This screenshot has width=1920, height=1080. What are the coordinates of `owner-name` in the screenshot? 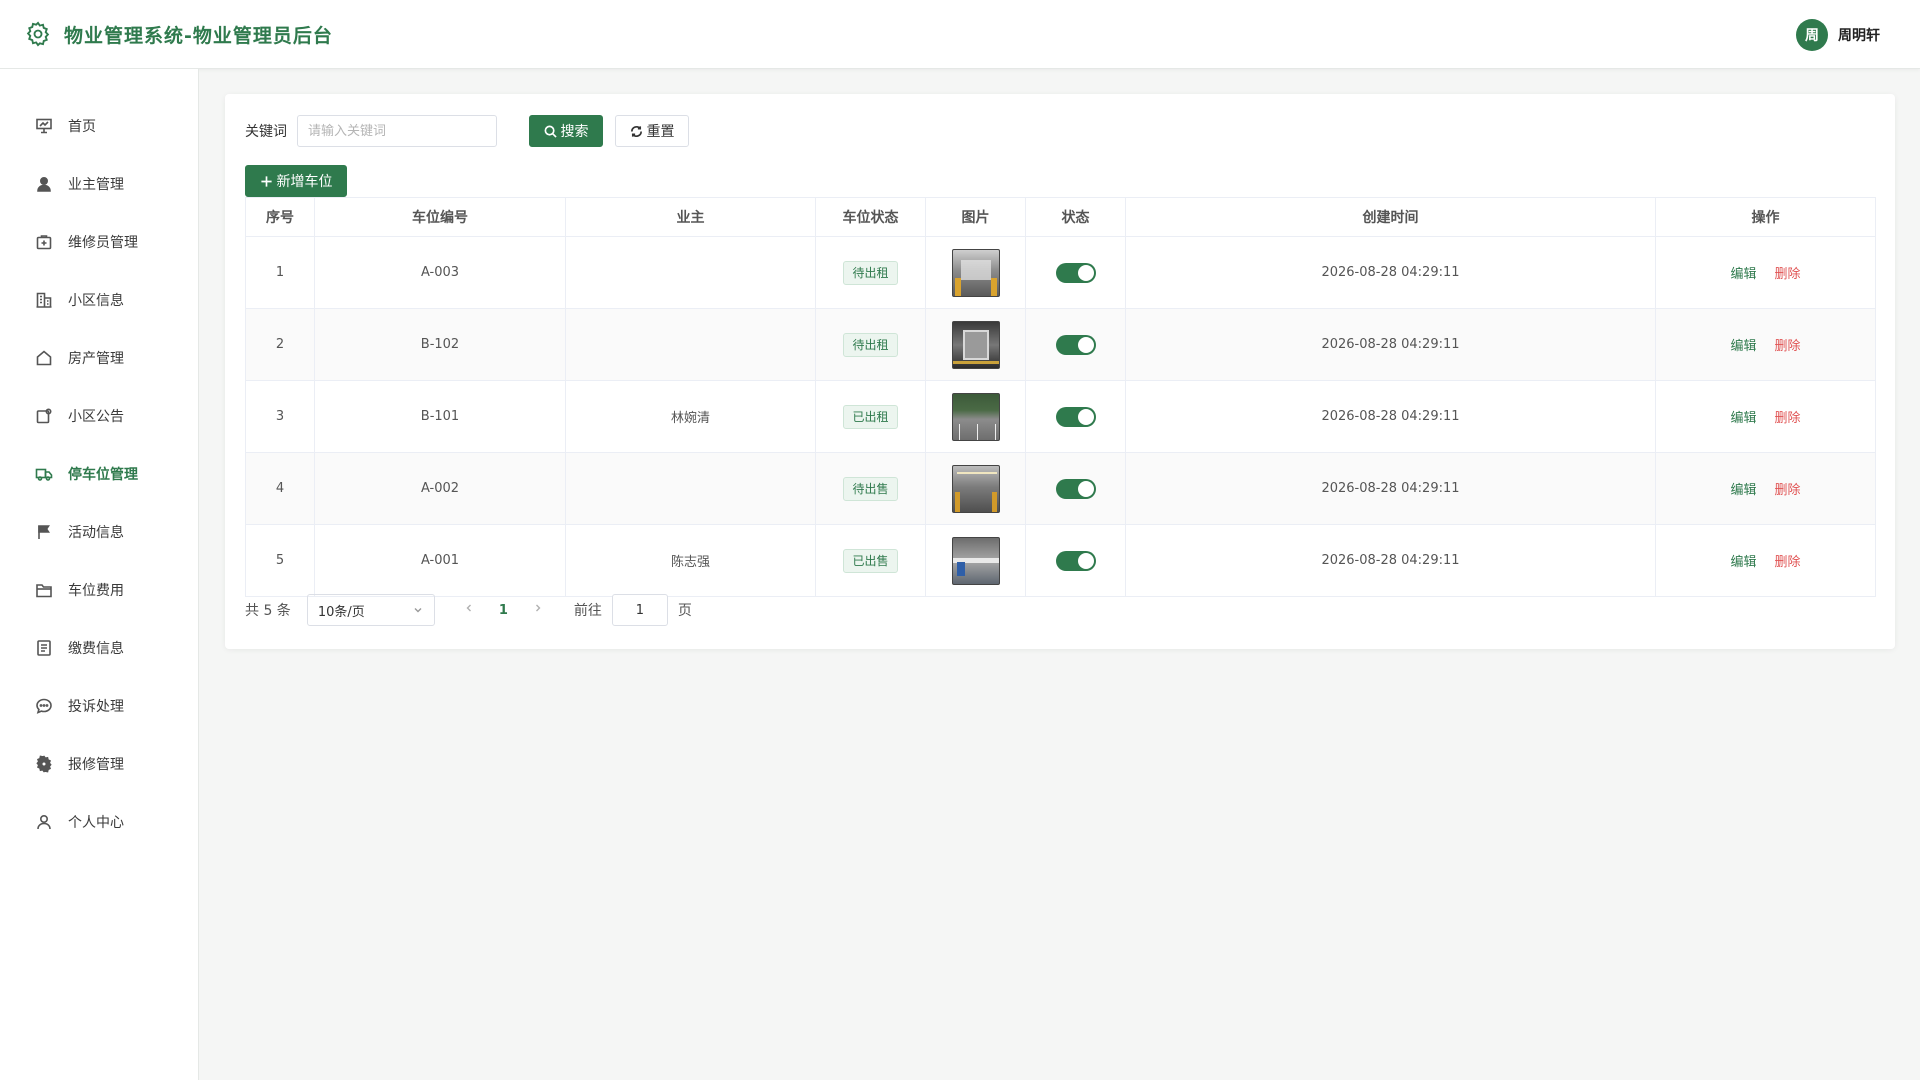 It's located at (690, 272).